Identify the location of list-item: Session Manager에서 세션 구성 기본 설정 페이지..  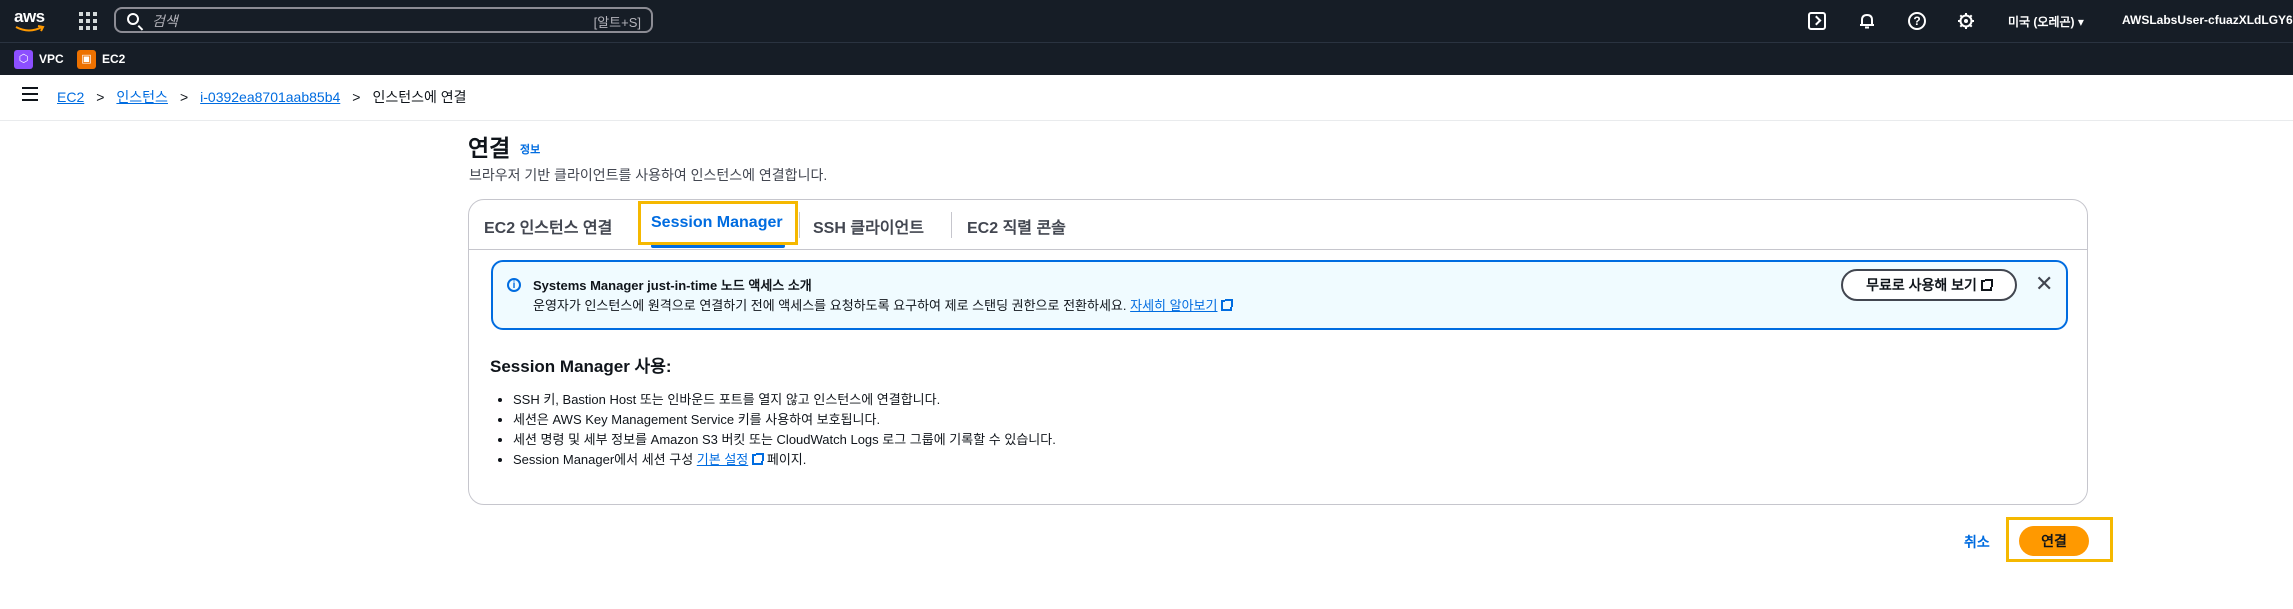
(784, 460).